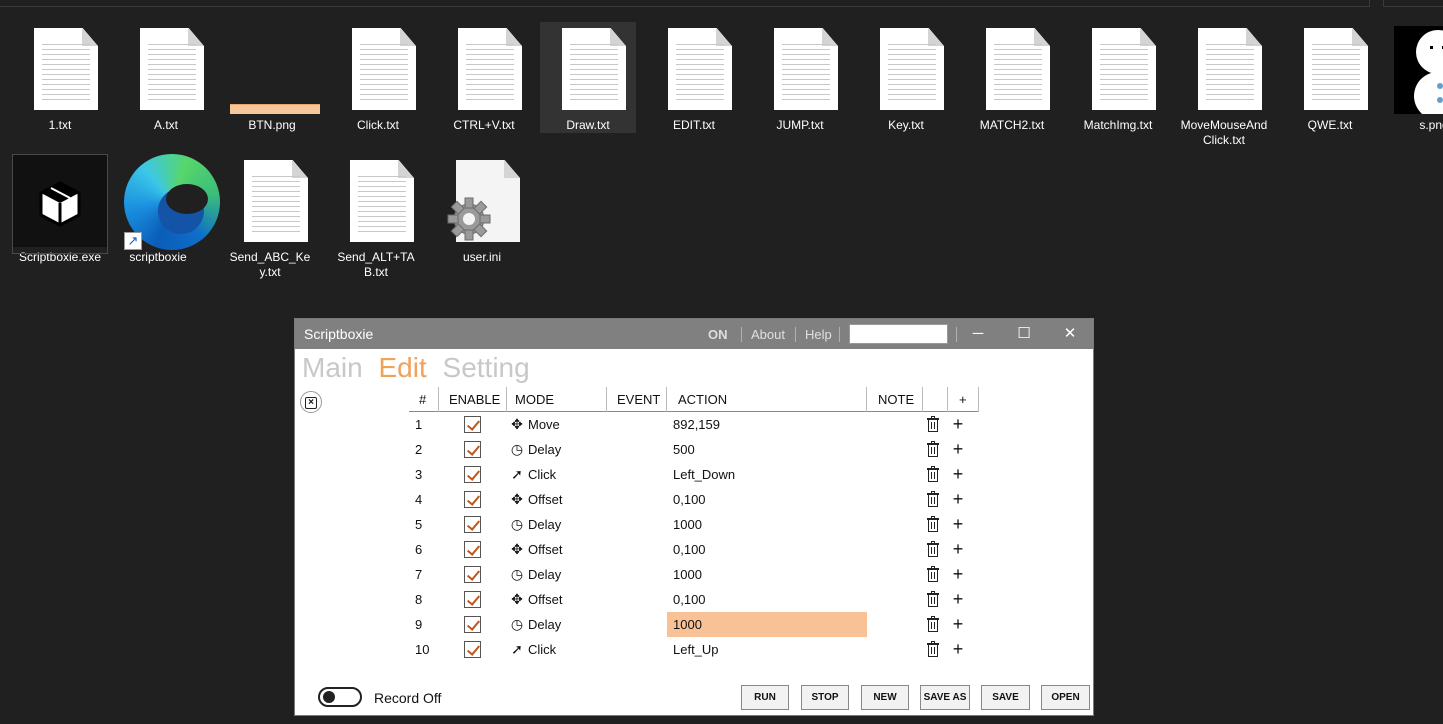 The image size is (1443, 724). Describe the element at coordinates (272, 77) in the screenshot. I see `file-item: BTN.png` at that location.